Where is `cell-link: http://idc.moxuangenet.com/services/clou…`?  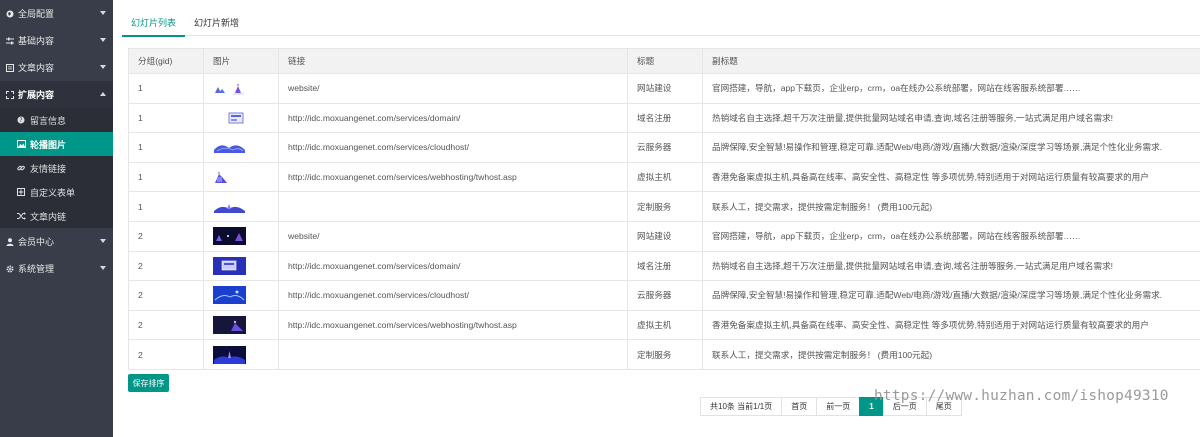 cell-link: http://idc.moxuangenet.com/services/clou… is located at coordinates (453, 147).